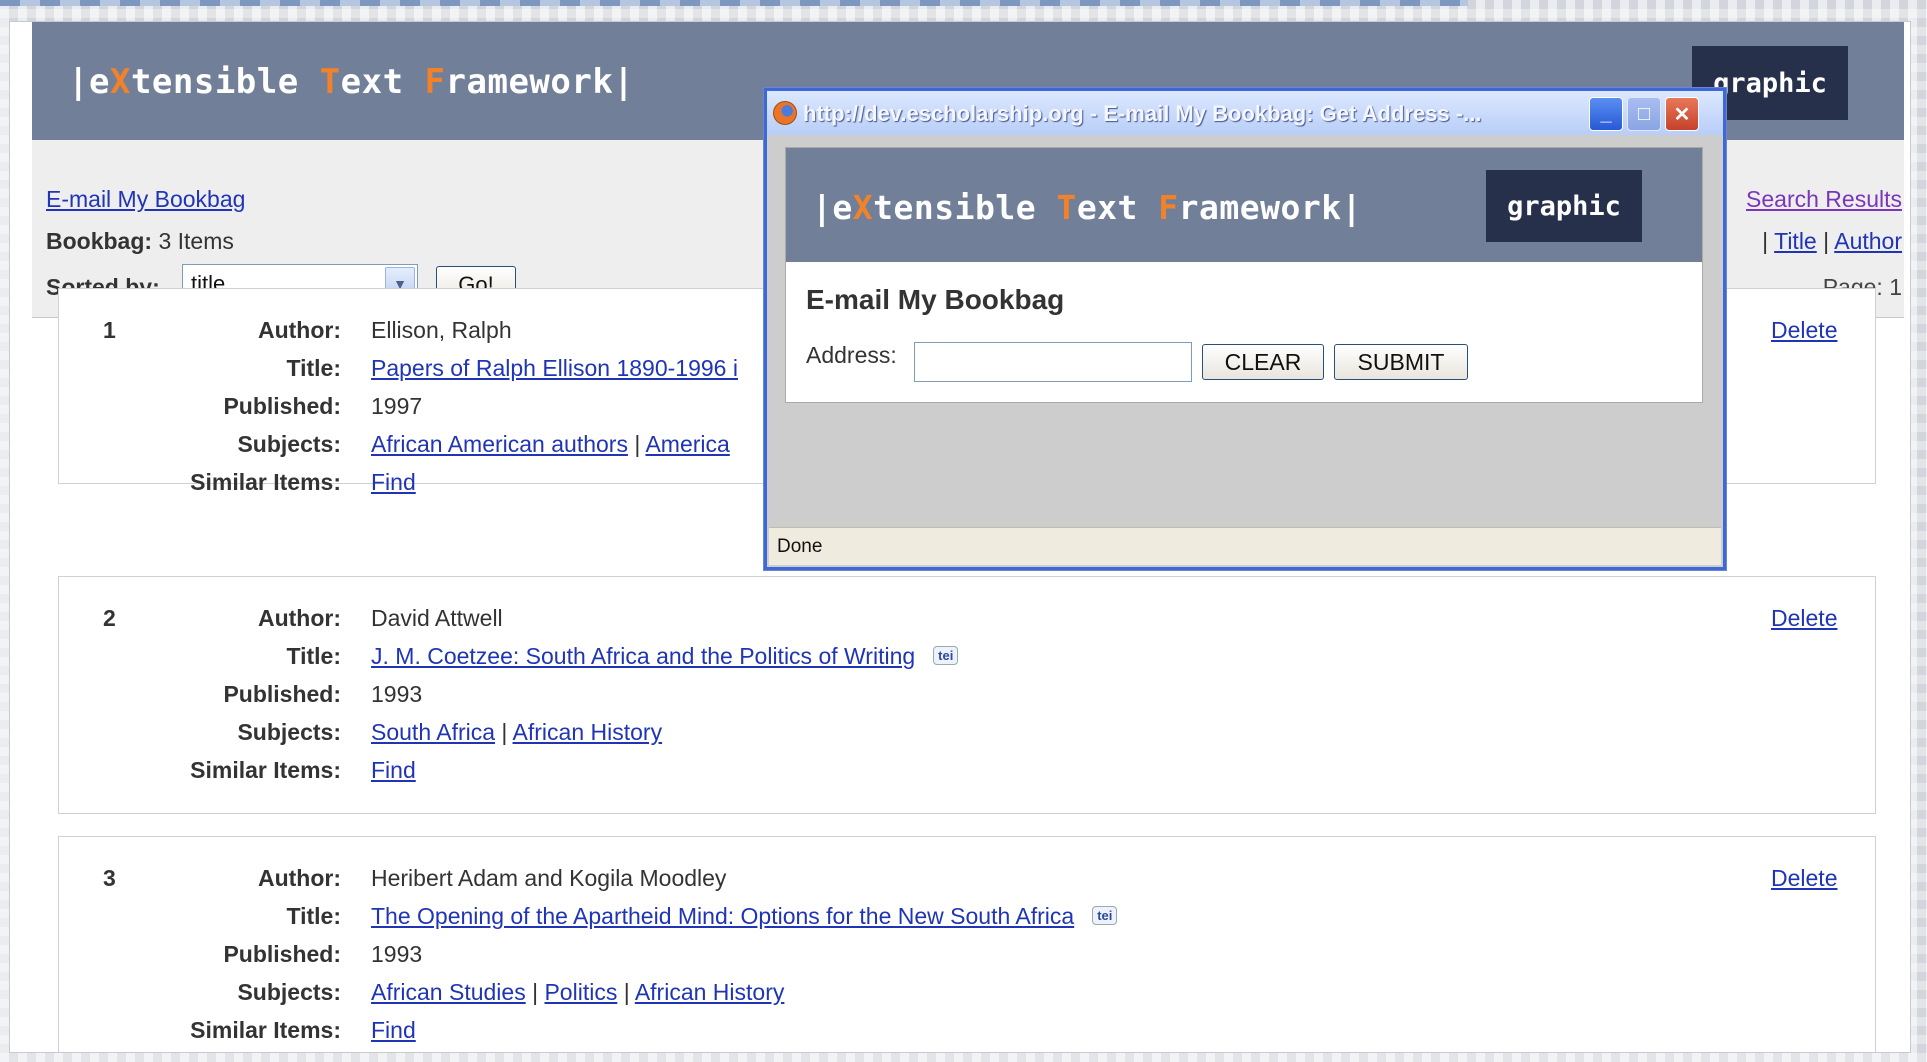  What do you see at coordinates (1682, 114) in the screenshot?
I see `close-icon: ✕` at bounding box center [1682, 114].